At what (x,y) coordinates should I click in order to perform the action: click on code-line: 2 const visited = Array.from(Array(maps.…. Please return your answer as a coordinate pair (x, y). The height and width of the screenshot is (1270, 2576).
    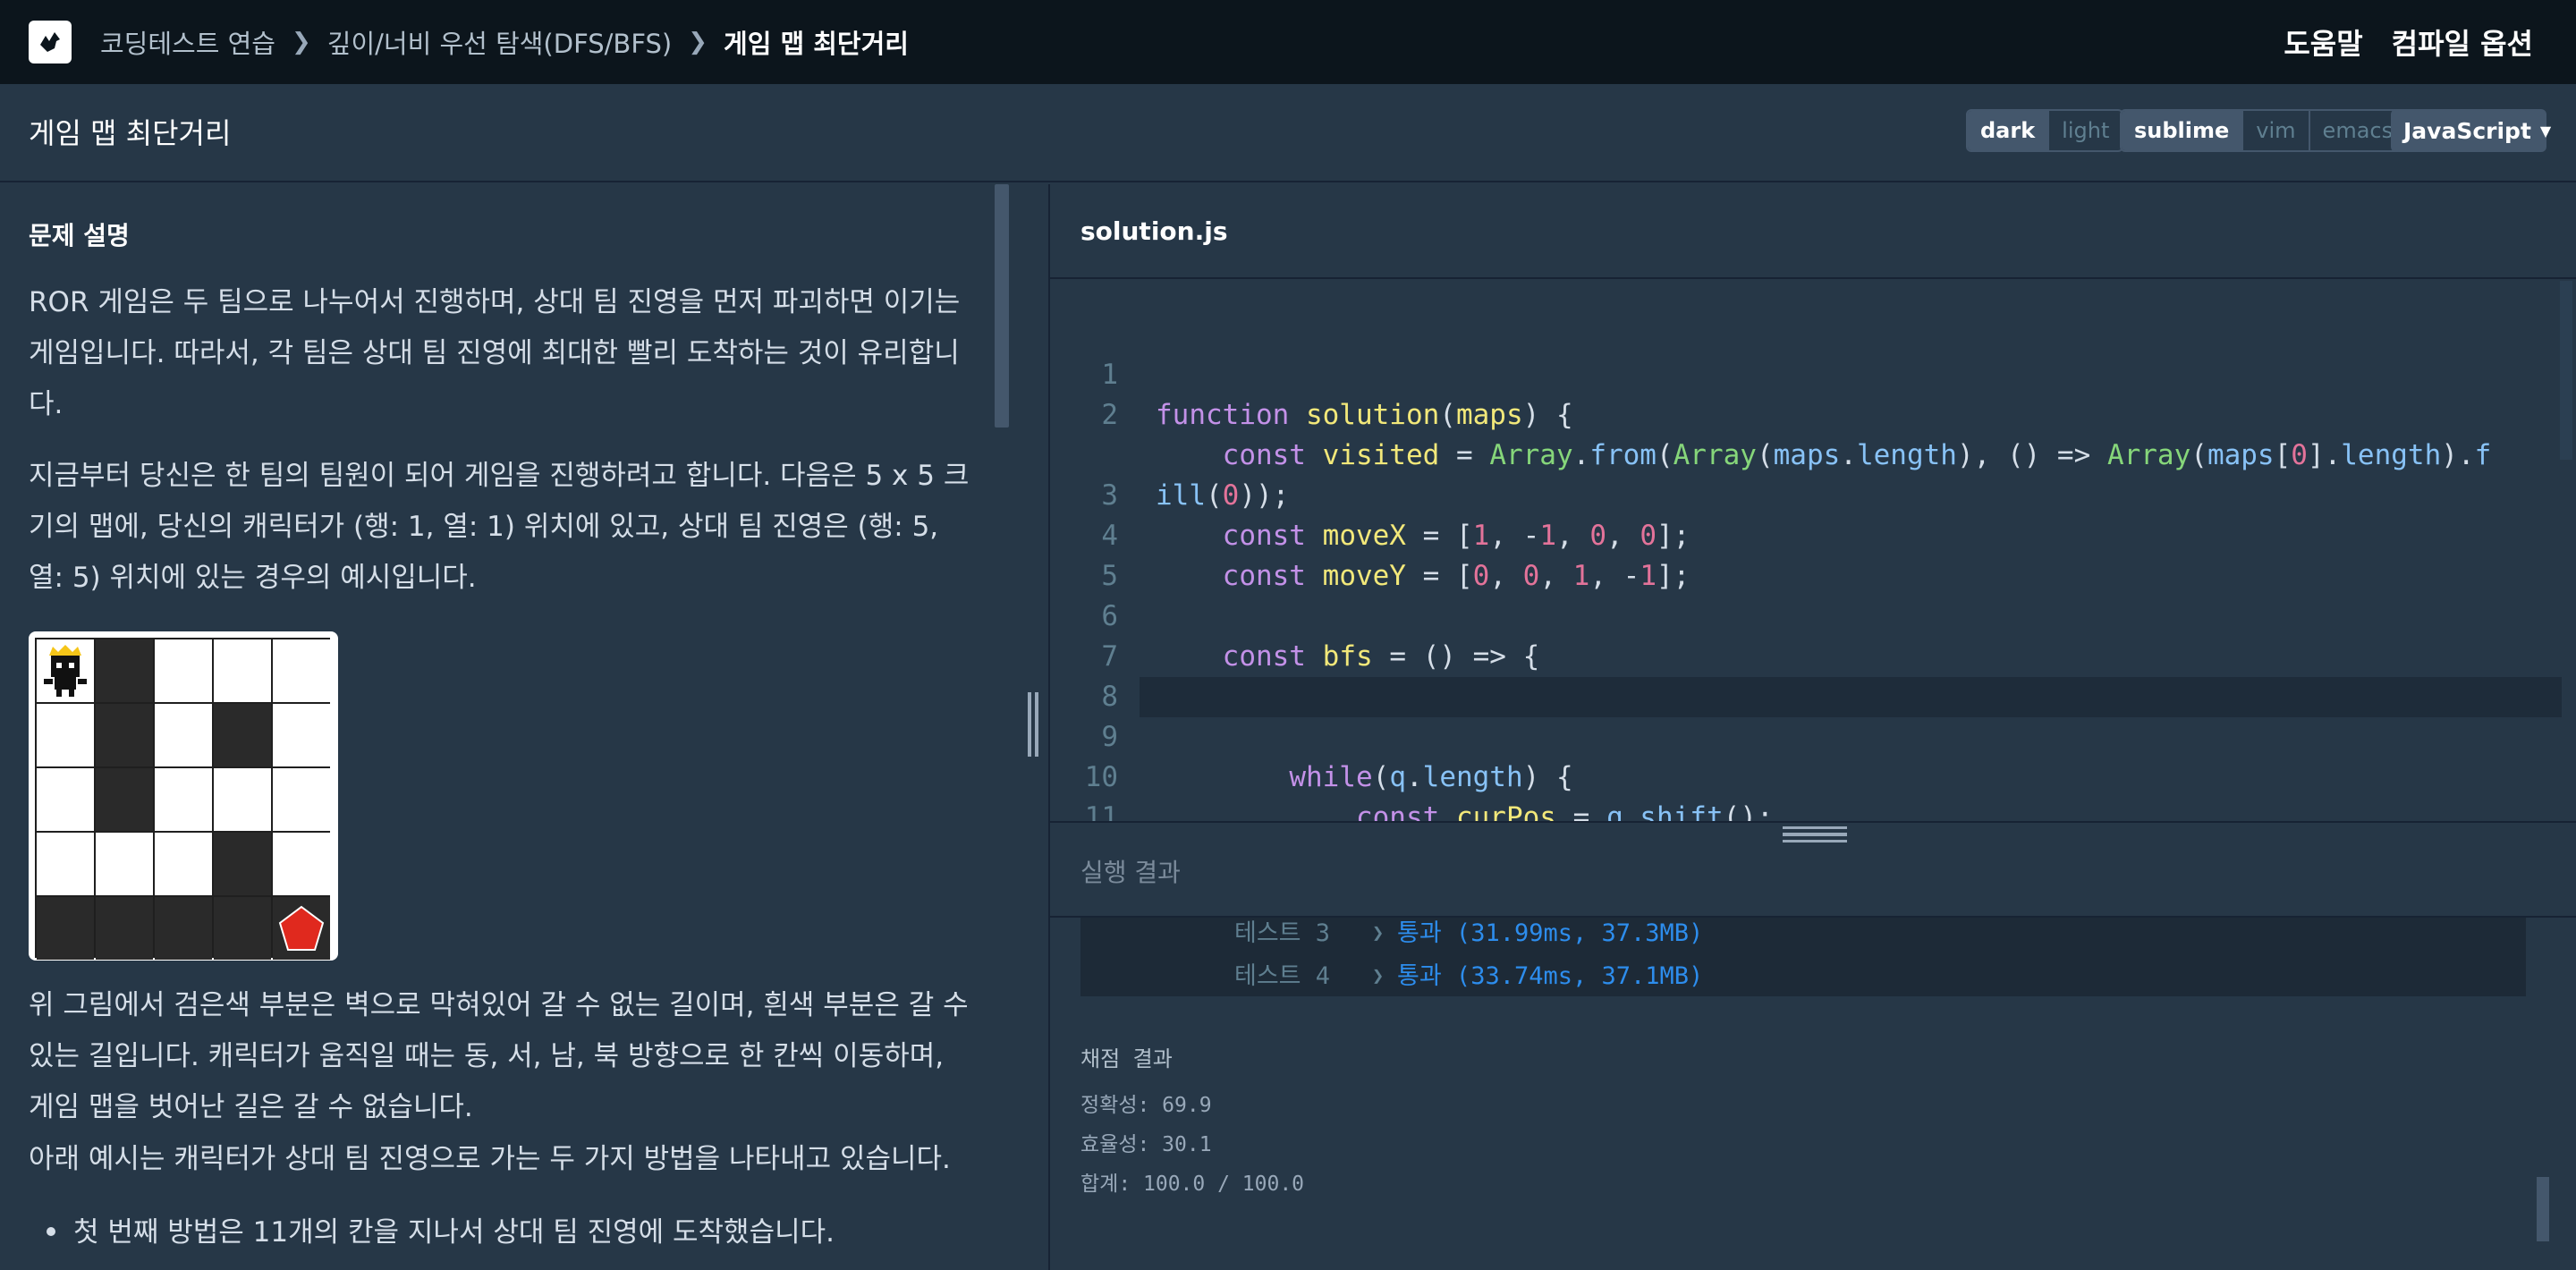
    Looking at the image, I should click on (1796, 435).